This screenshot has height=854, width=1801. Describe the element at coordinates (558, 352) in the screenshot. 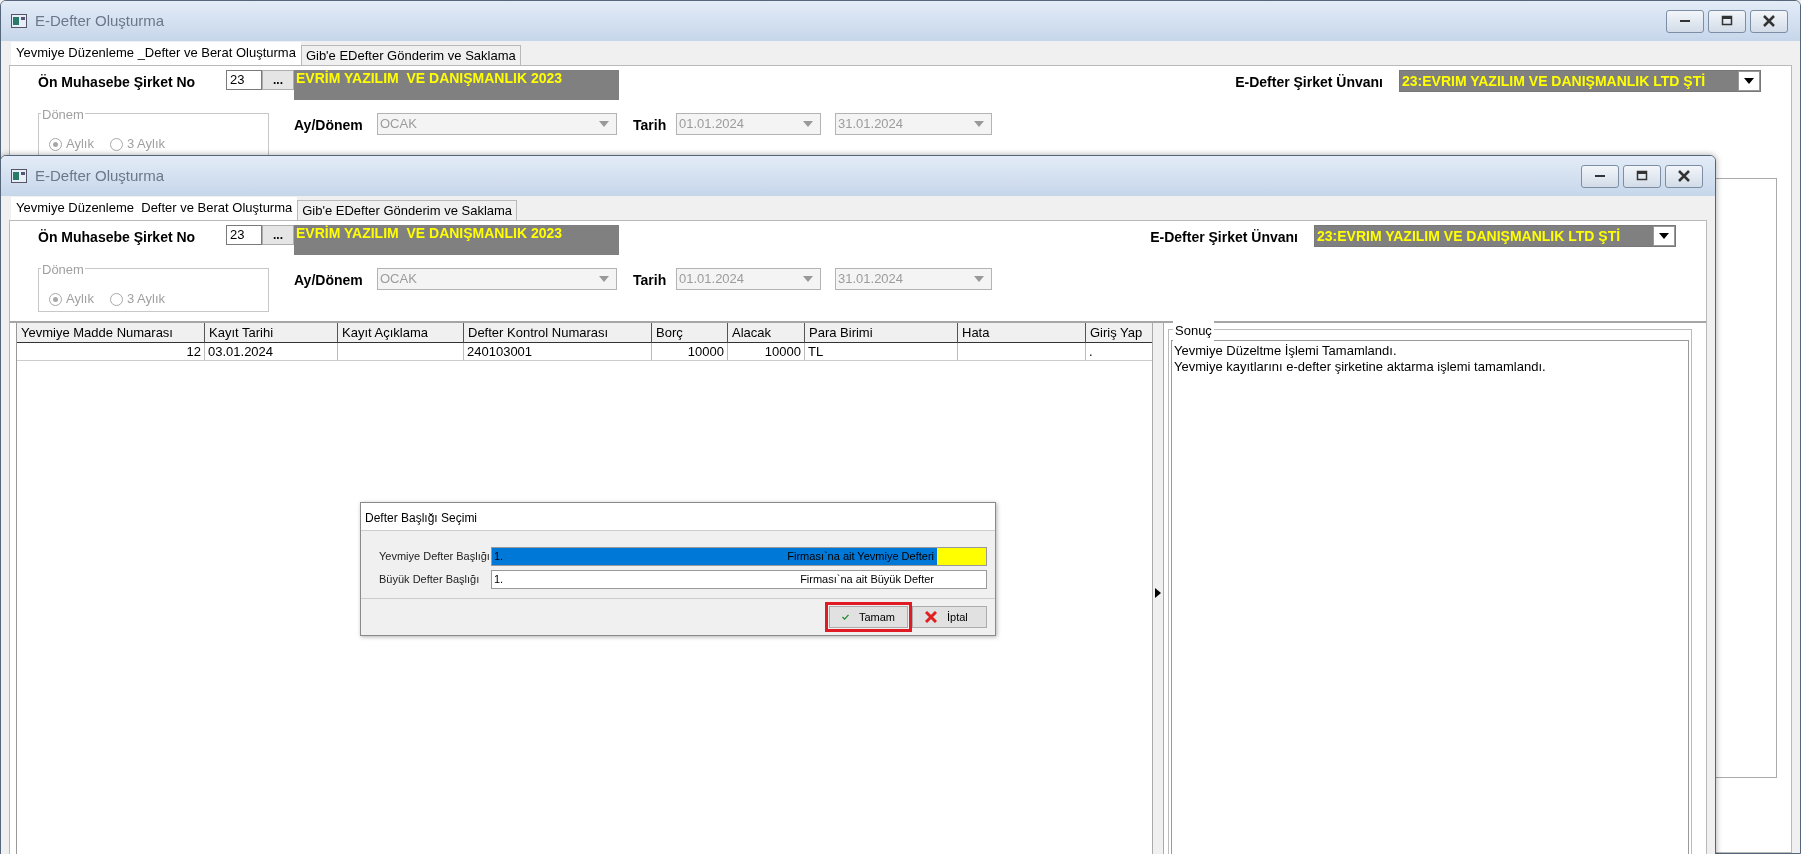

I see `table-cell: 240103001` at that location.